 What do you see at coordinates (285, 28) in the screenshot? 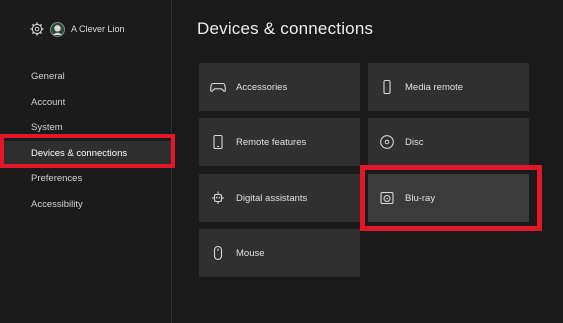
I see `page-title: Devices & connections` at bounding box center [285, 28].